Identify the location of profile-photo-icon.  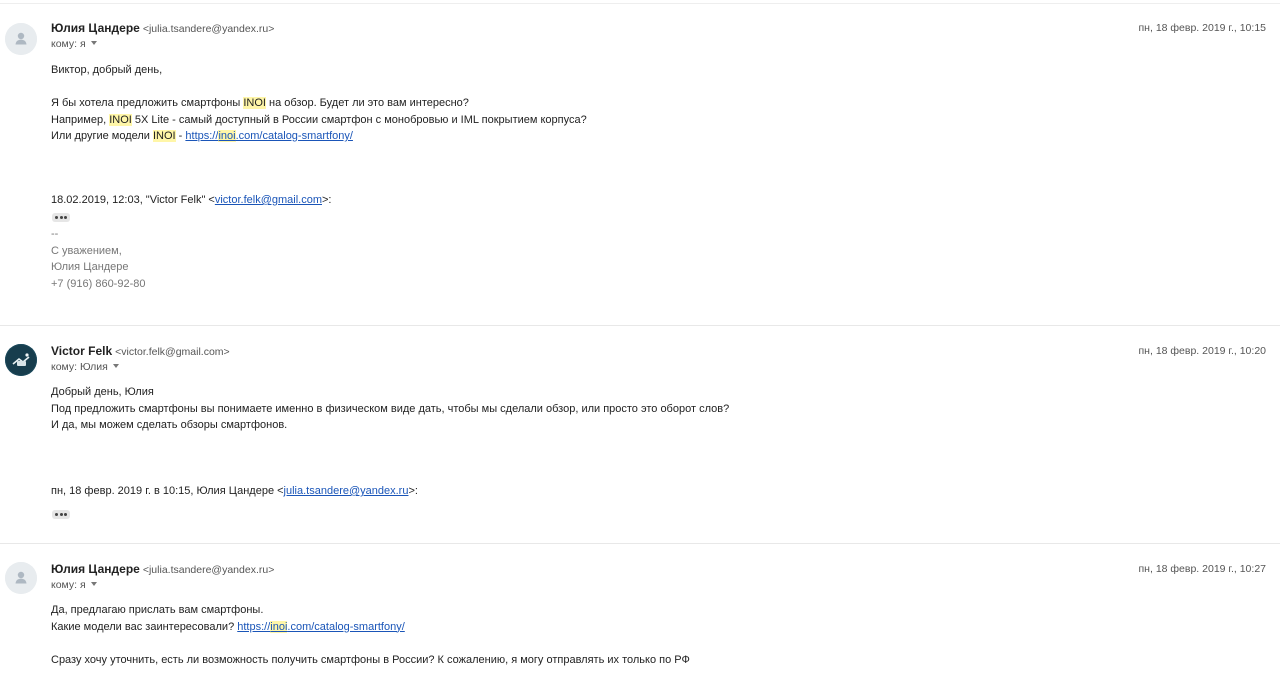
(21, 360).